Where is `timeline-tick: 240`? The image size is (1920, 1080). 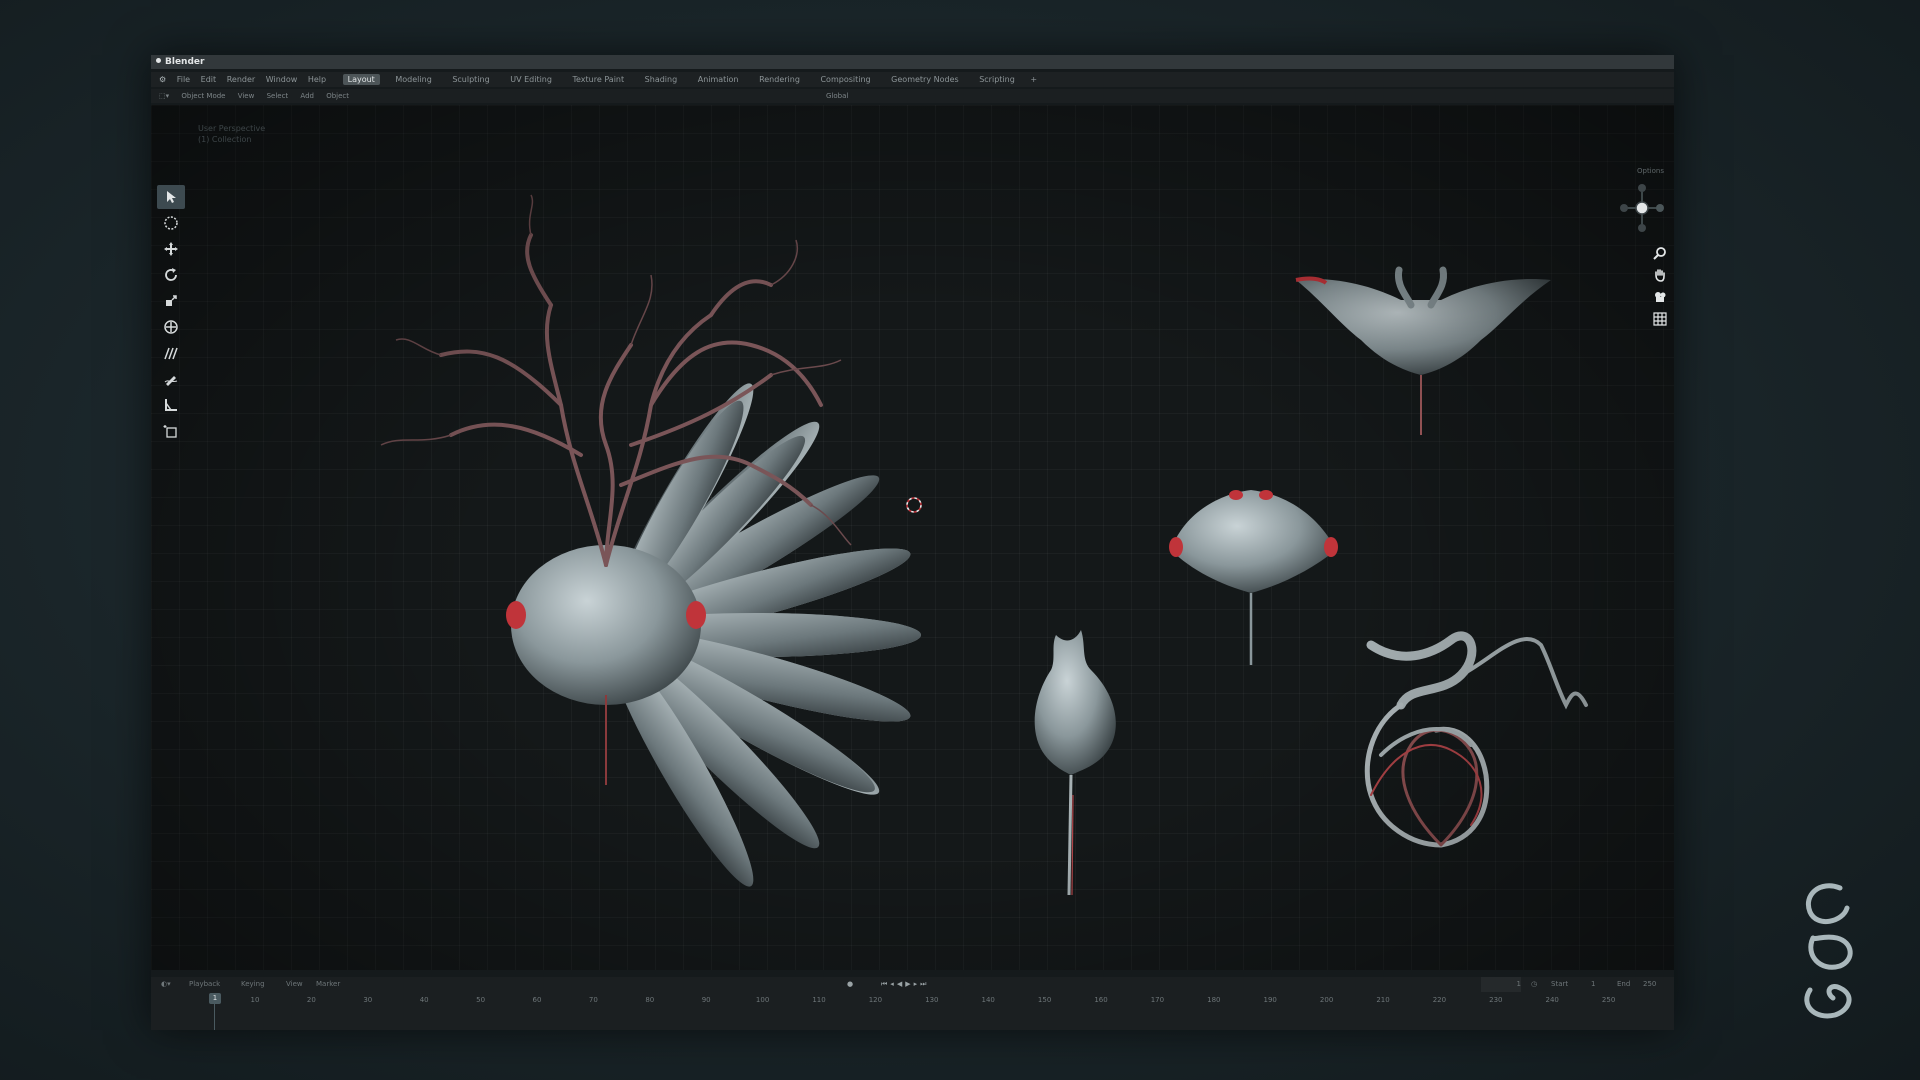
timeline-tick: 240 is located at coordinates (1552, 1000).